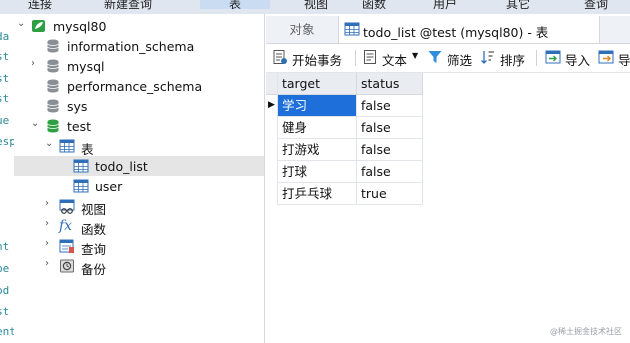 The height and width of the screenshot is (343, 630). What do you see at coordinates (317, 194) in the screenshot?
I see `grid-cell: 打乒乓球` at bounding box center [317, 194].